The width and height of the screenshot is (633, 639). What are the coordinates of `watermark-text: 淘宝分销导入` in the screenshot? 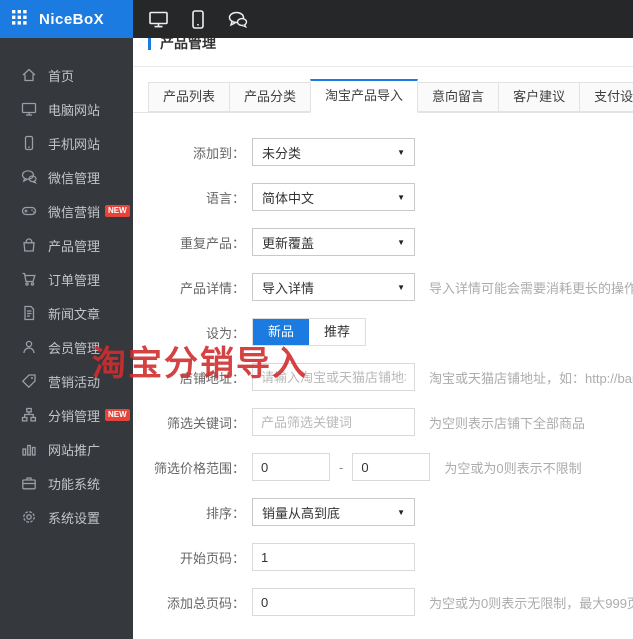 It's located at (200, 364).